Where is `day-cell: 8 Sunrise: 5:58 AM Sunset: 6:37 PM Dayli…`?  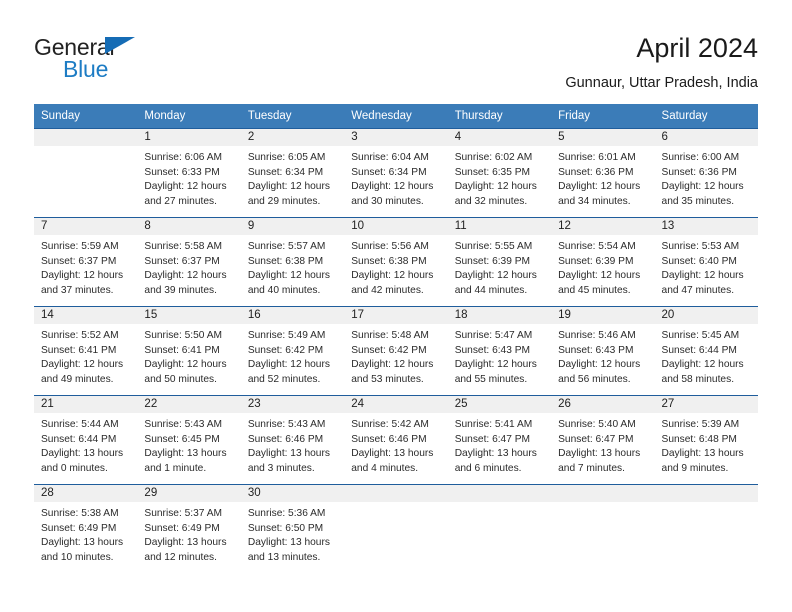
day-cell: 8 Sunrise: 5:58 AM Sunset: 6:37 PM Dayli… is located at coordinates (189, 262).